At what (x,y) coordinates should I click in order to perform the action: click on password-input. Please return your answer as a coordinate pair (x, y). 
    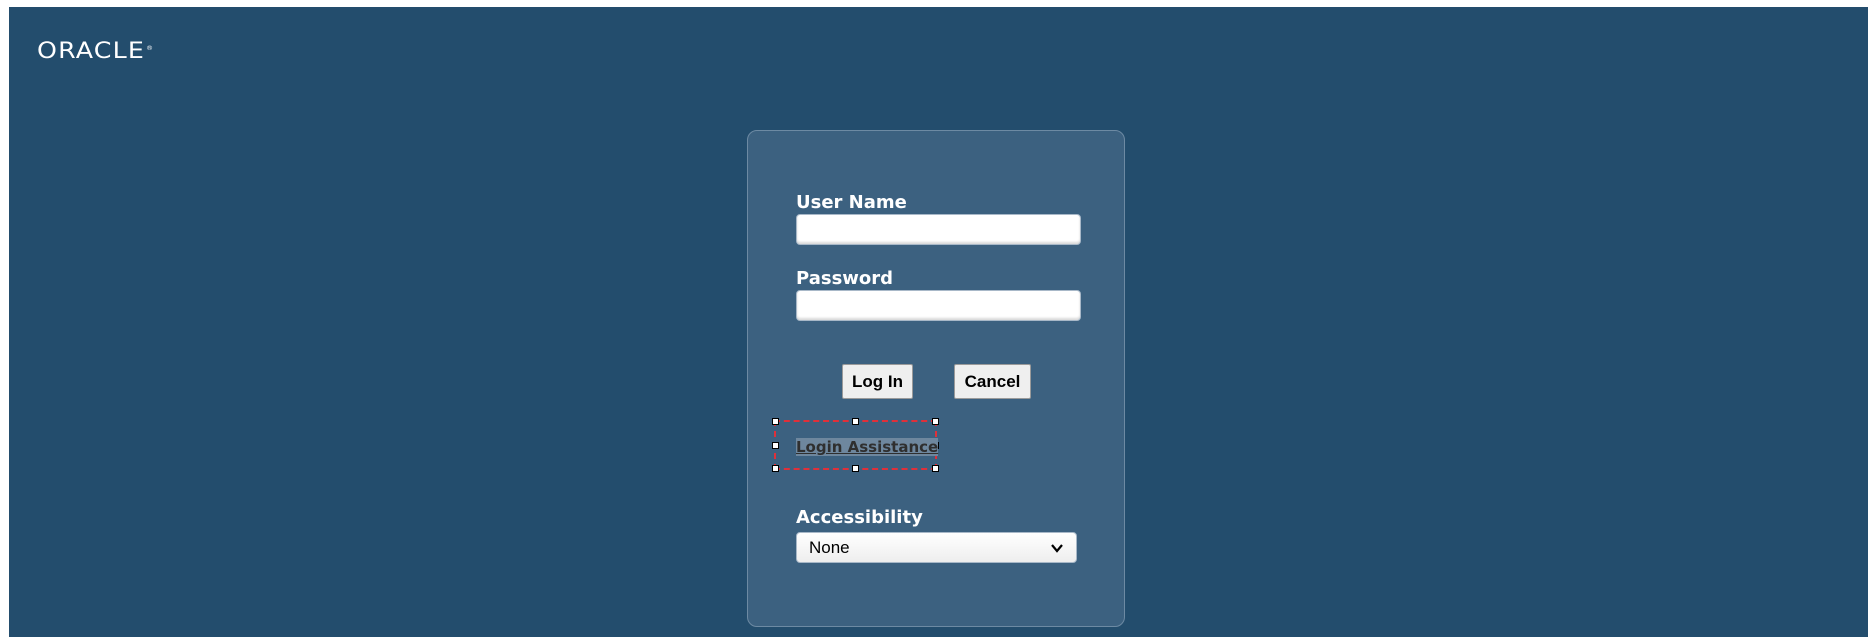
    Looking at the image, I should click on (938, 305).